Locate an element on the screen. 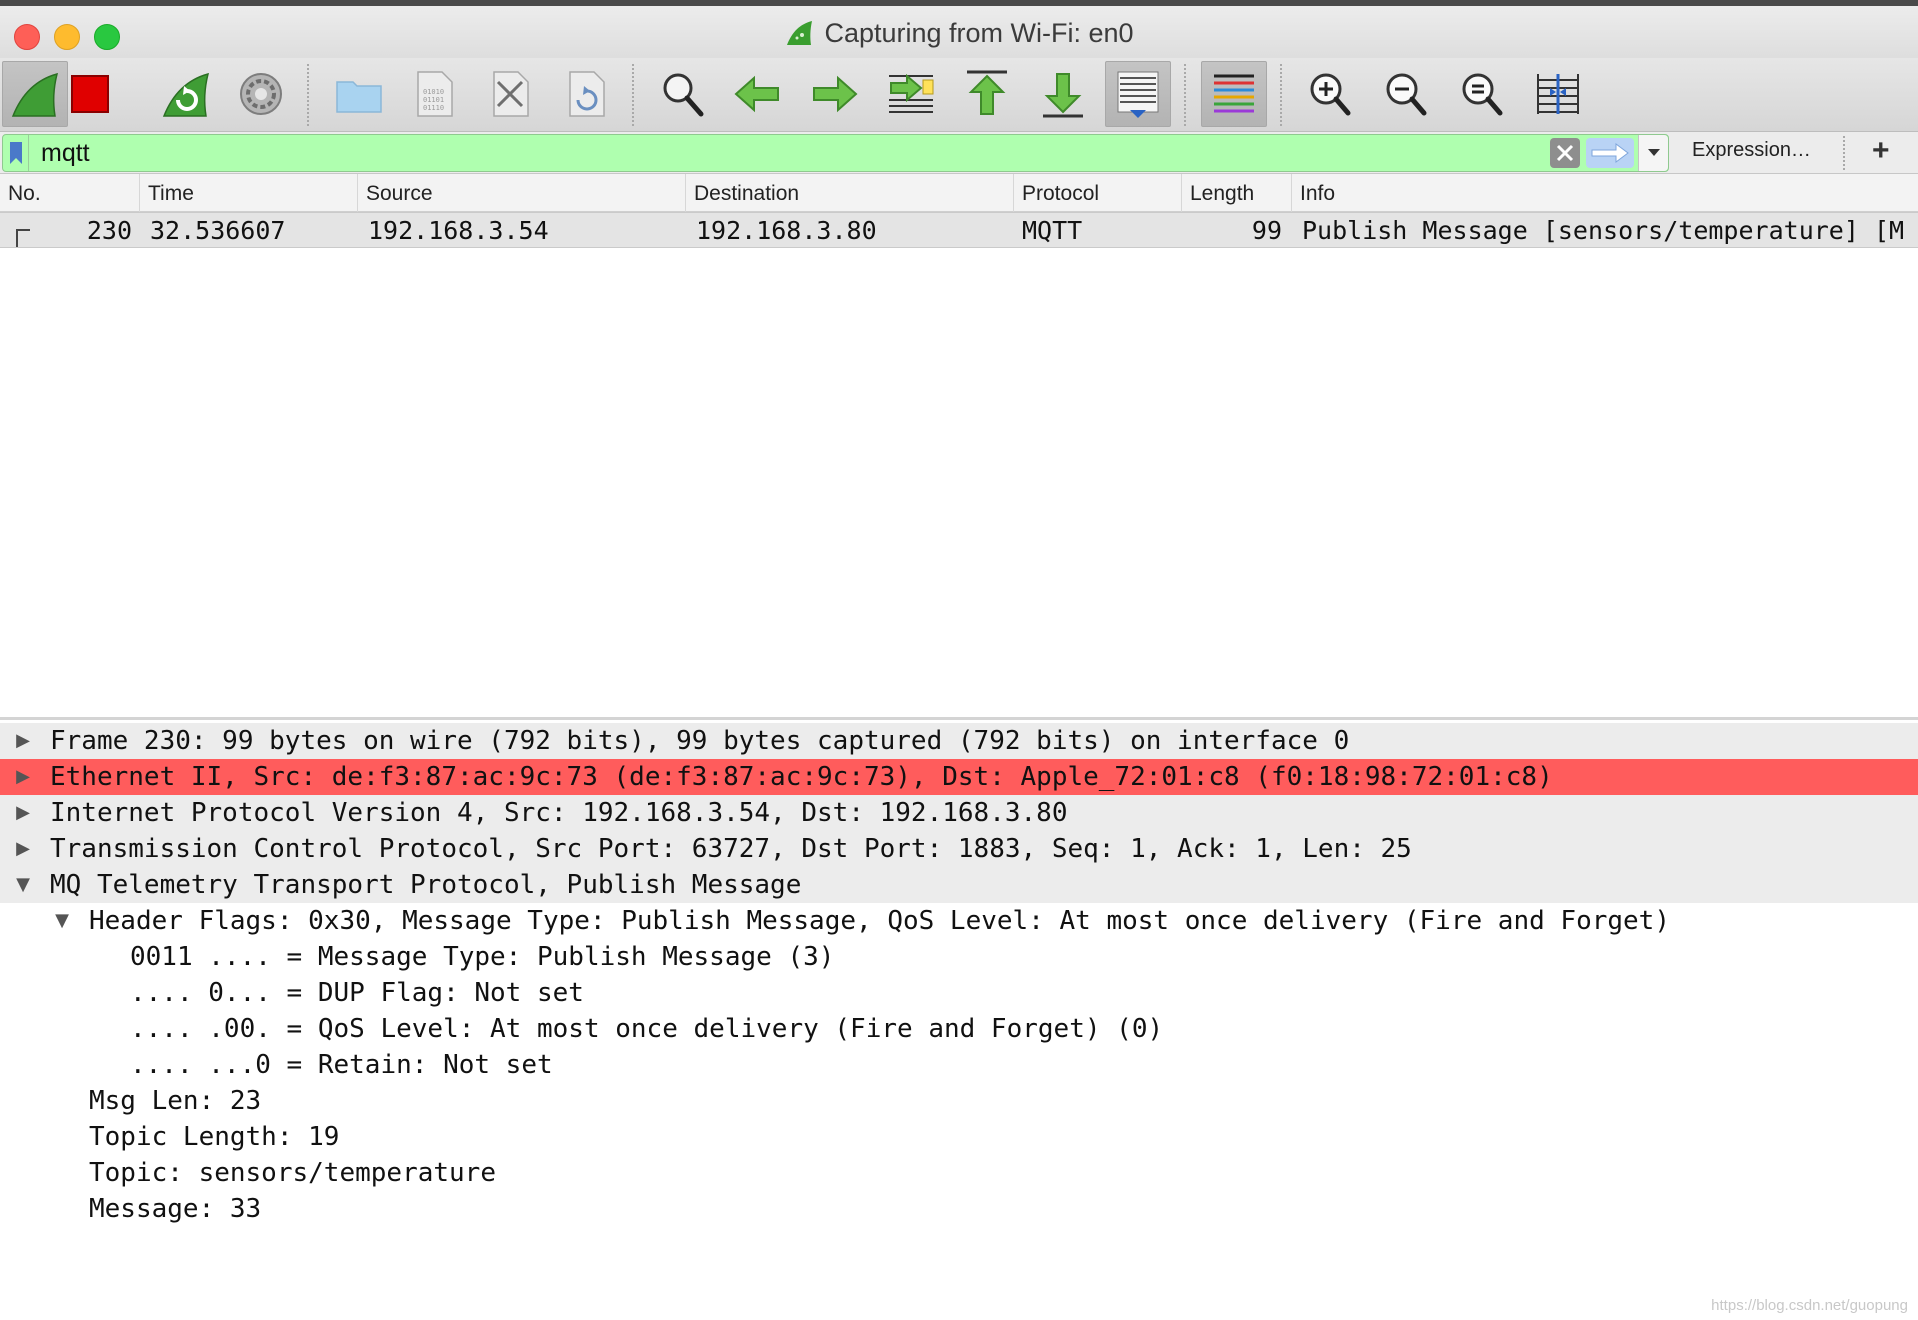 This screenshot has height=1320, width=1918. colorize-lines-icon is located at coordinates (1234, 93).